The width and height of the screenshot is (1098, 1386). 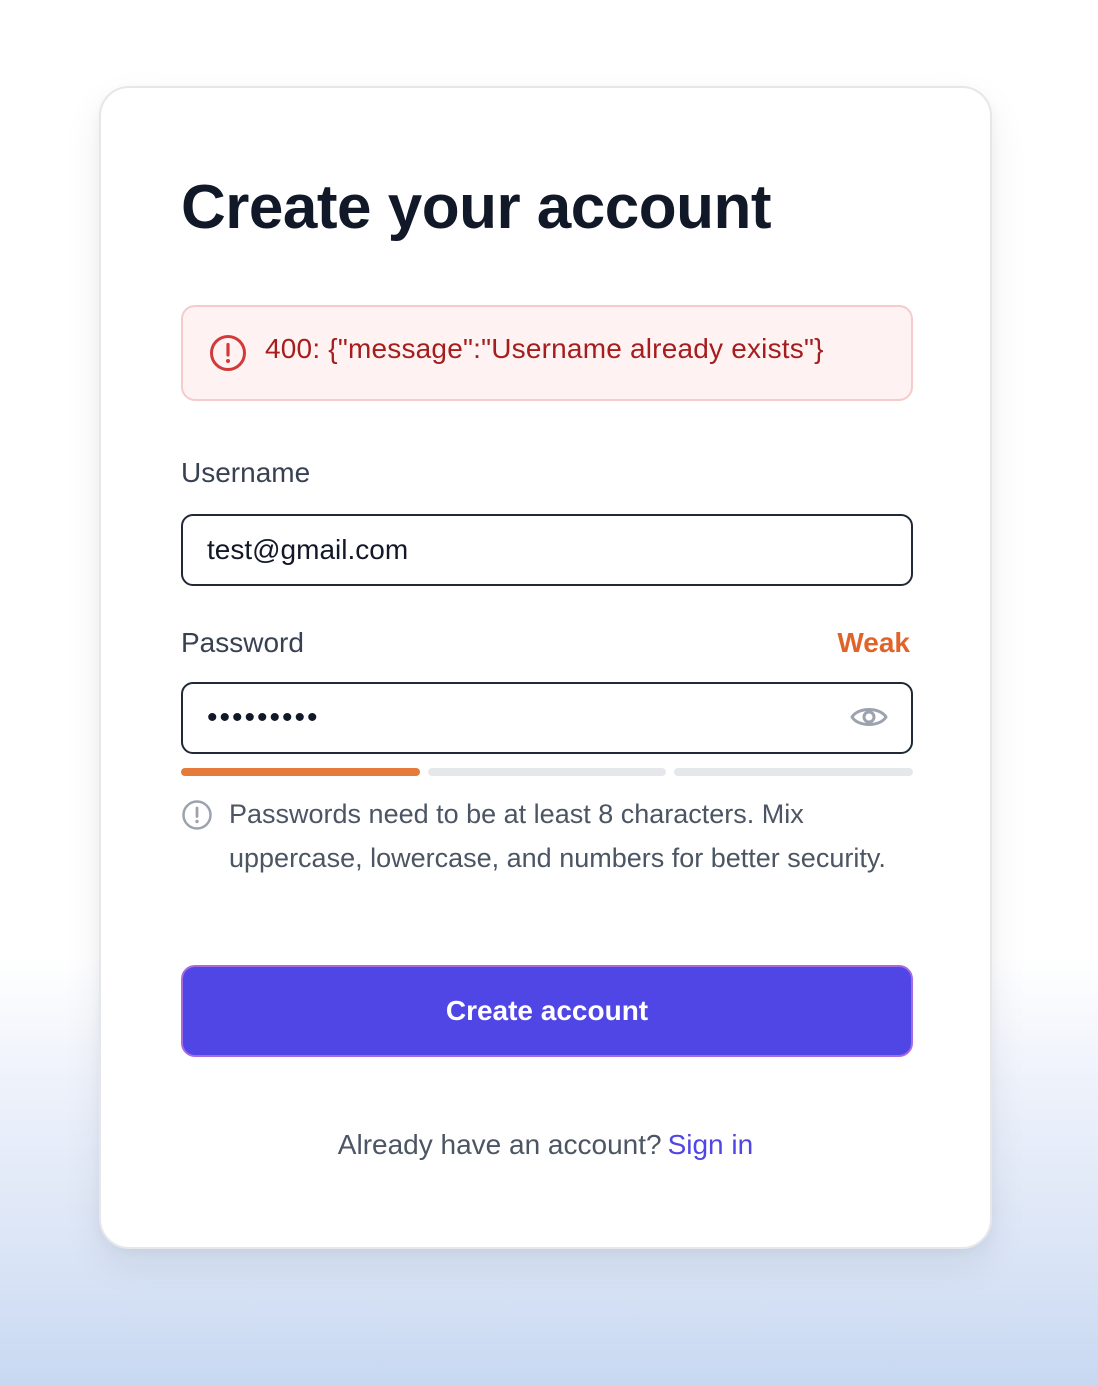 I want to click on signin-prompt-text: Already have an account?, so click(x=499, y=1144).